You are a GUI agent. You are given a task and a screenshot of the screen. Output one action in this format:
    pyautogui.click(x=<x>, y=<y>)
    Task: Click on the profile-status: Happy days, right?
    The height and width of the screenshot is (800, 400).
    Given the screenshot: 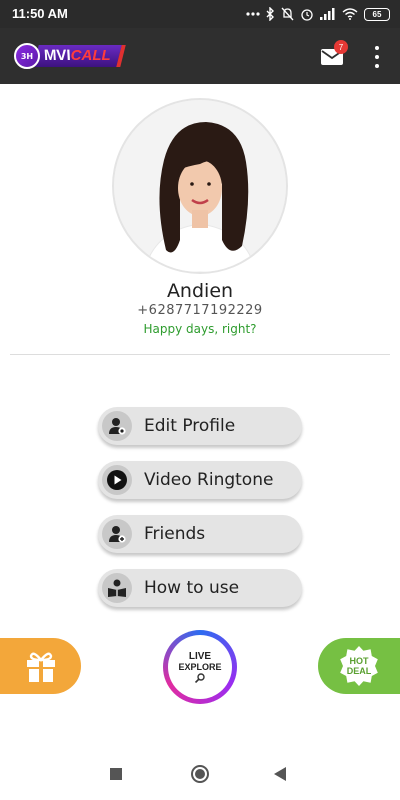 What is the action you would take?
    pyautogui.click(x=200, y=329)
    